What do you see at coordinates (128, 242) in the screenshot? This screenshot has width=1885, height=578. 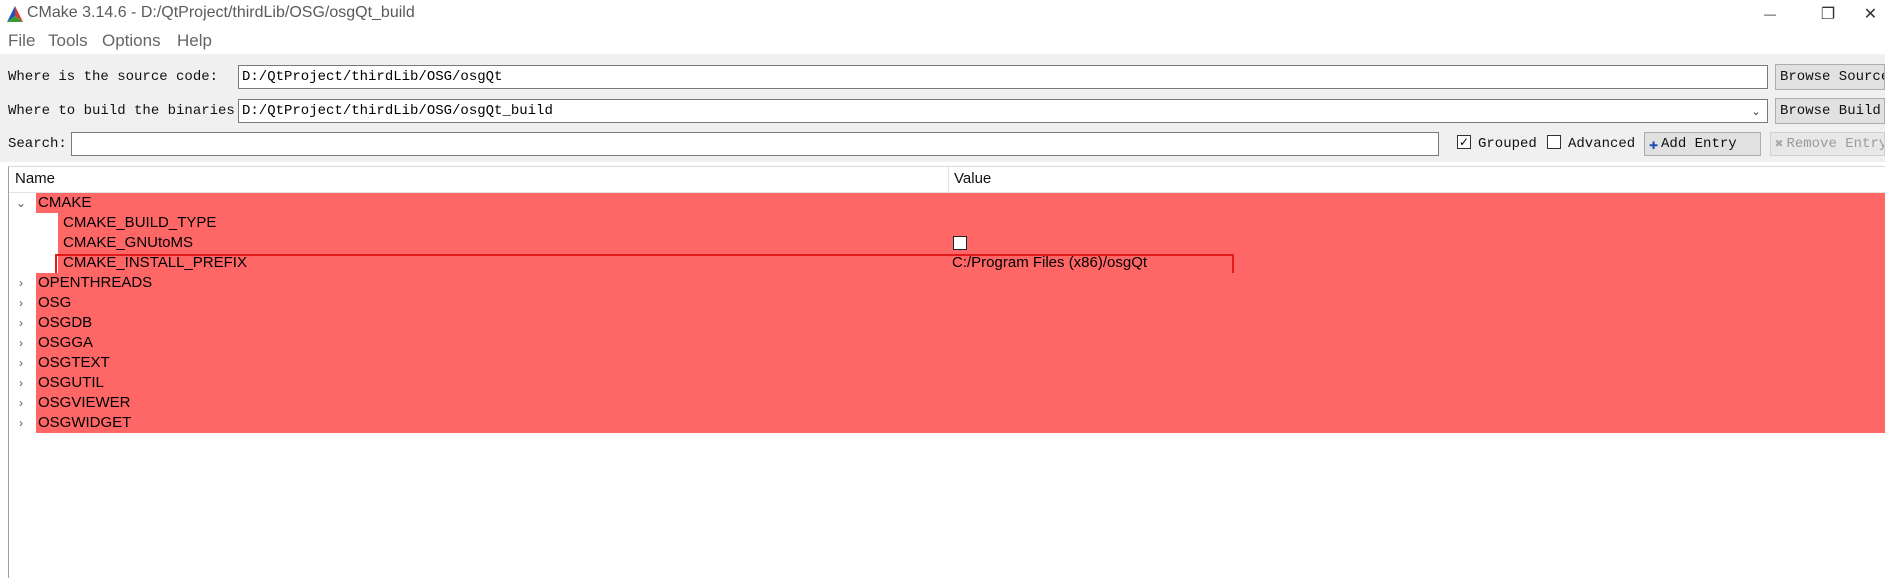 I see `entry-name: CMAKE_GNUtoMS` at bounding box center [128, 242].